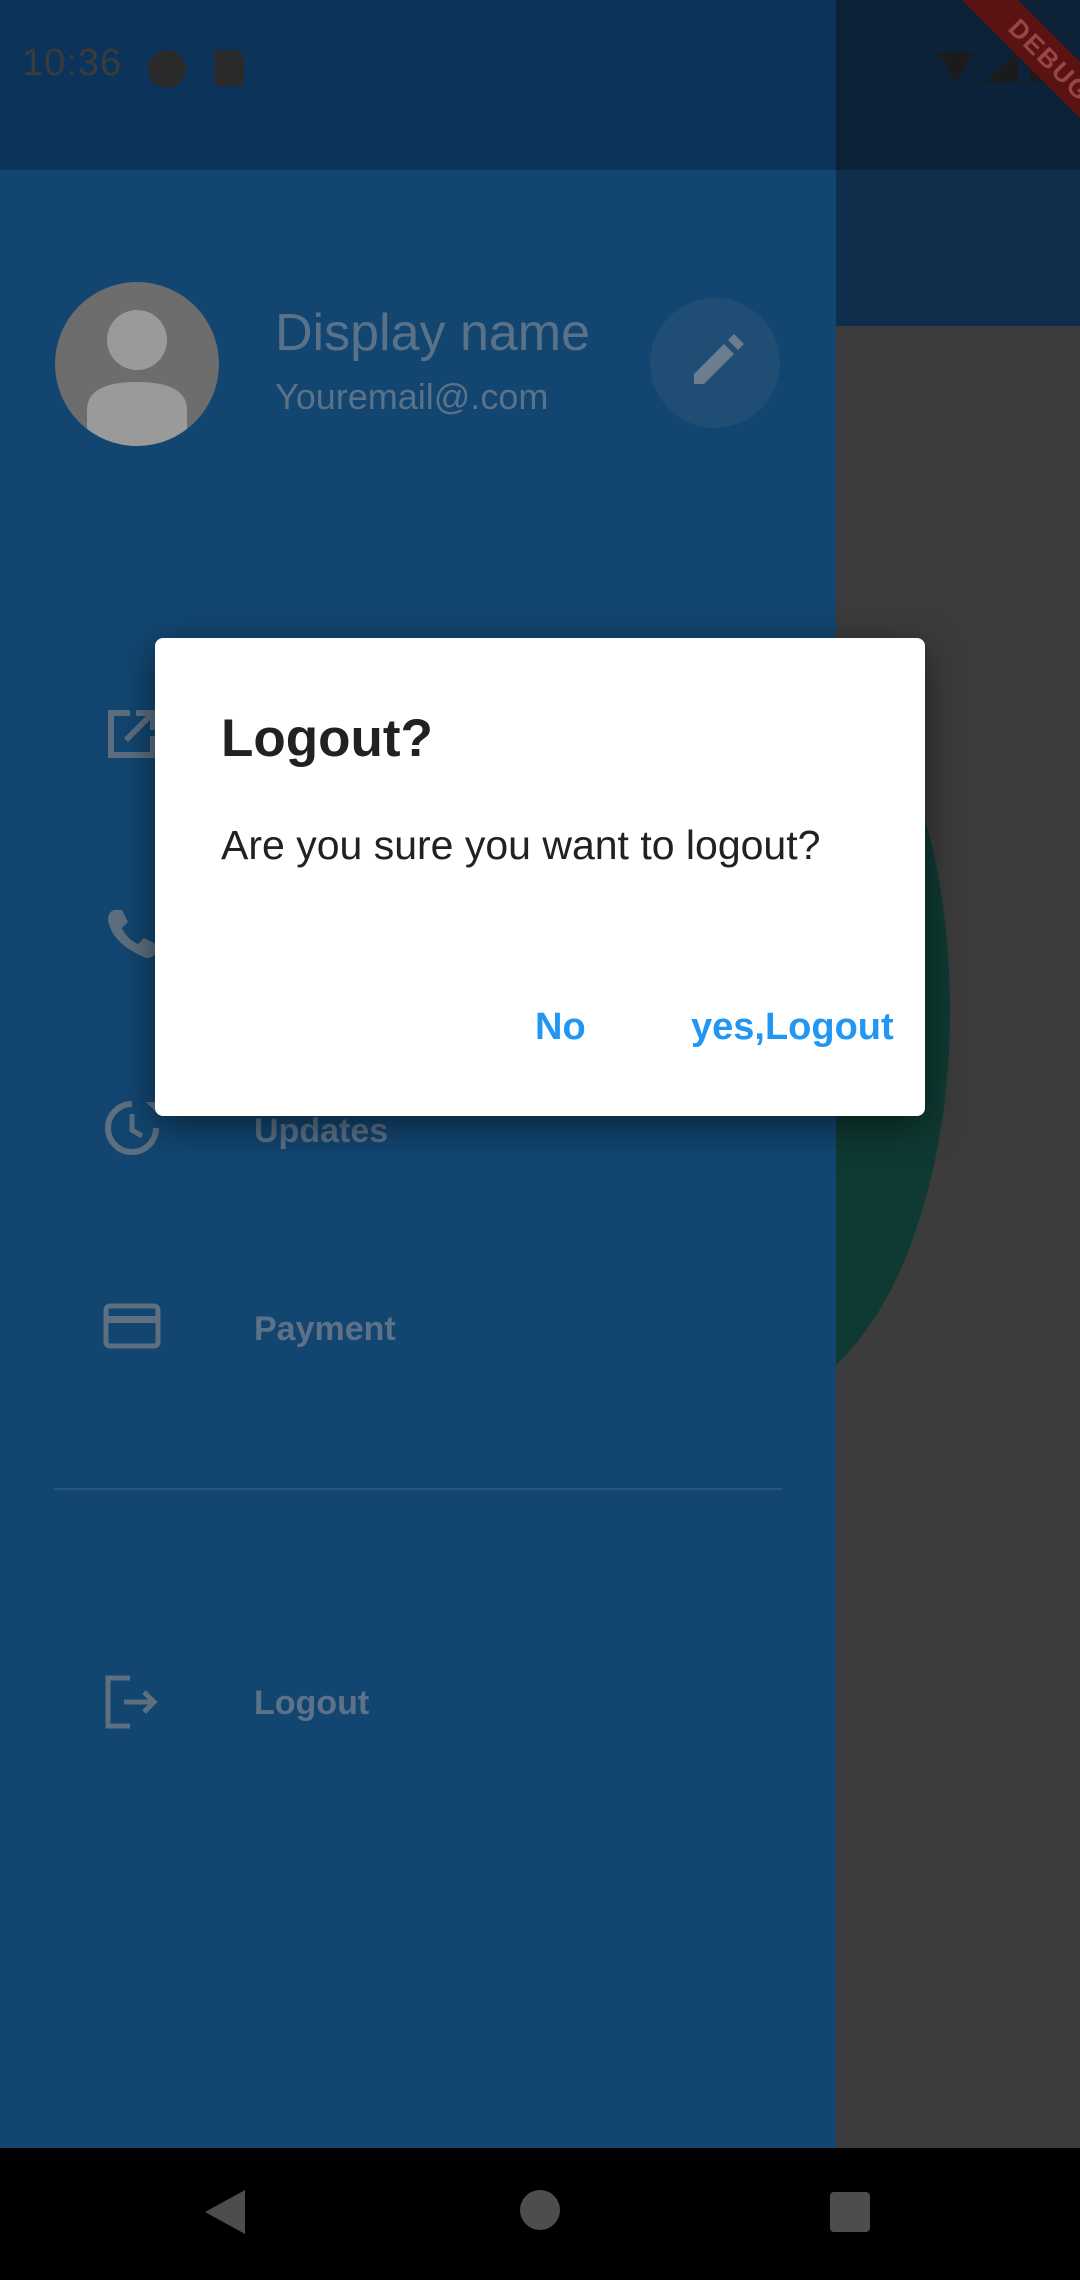  I want to click on confirm-logout-button: yes,Logout, so click(792, 1027).